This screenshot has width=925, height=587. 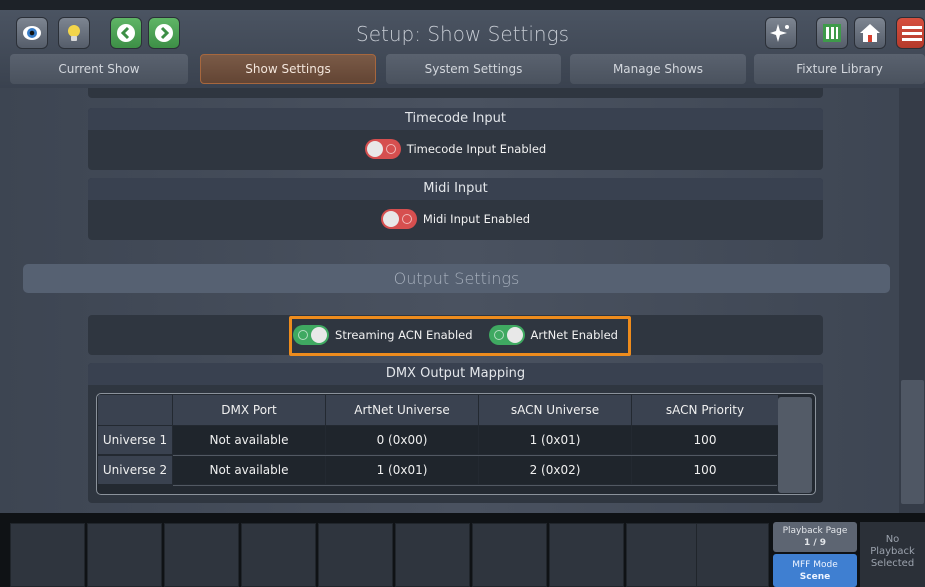 What do you see at coordinates (455, 139) in the screenshot?
I see `timecode-panel: Timecode Input Timecode Input Enabled` at bounding box center [455, 139].